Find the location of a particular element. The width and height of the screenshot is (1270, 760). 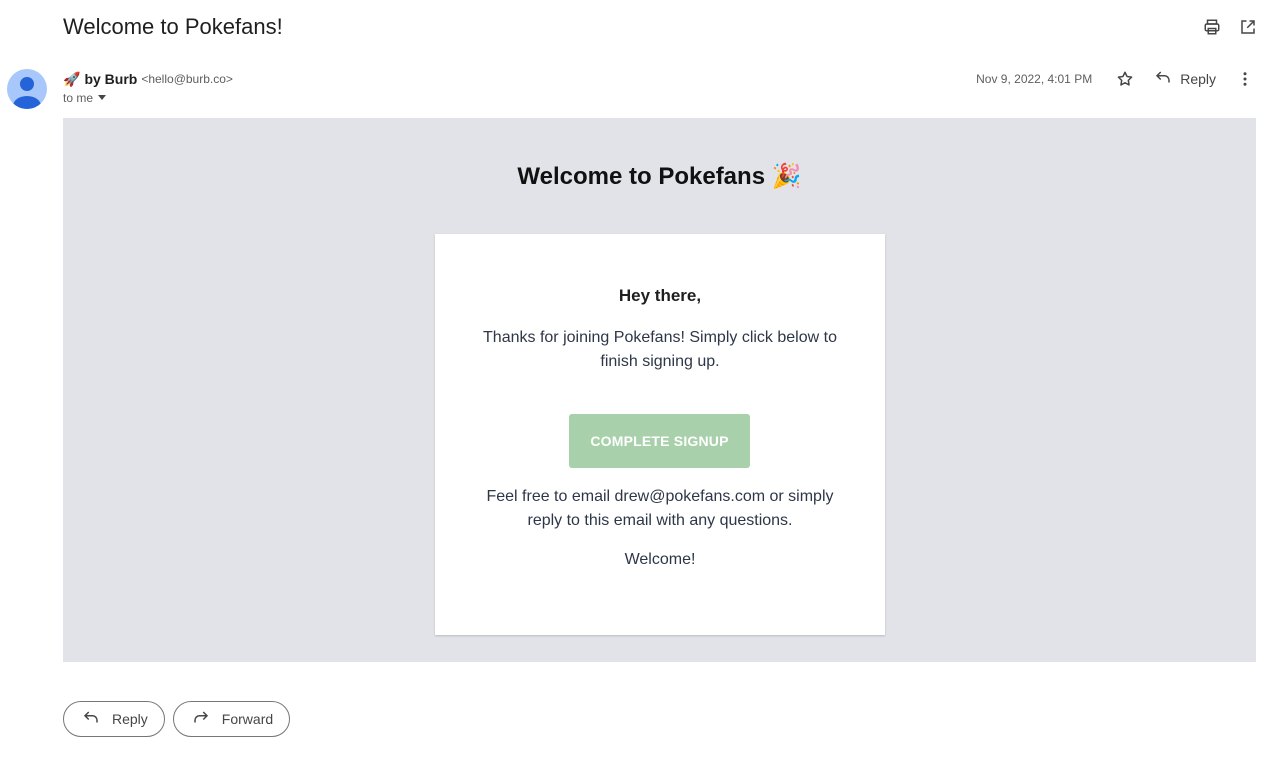

forward-icon is located at coordinates (201, 719).